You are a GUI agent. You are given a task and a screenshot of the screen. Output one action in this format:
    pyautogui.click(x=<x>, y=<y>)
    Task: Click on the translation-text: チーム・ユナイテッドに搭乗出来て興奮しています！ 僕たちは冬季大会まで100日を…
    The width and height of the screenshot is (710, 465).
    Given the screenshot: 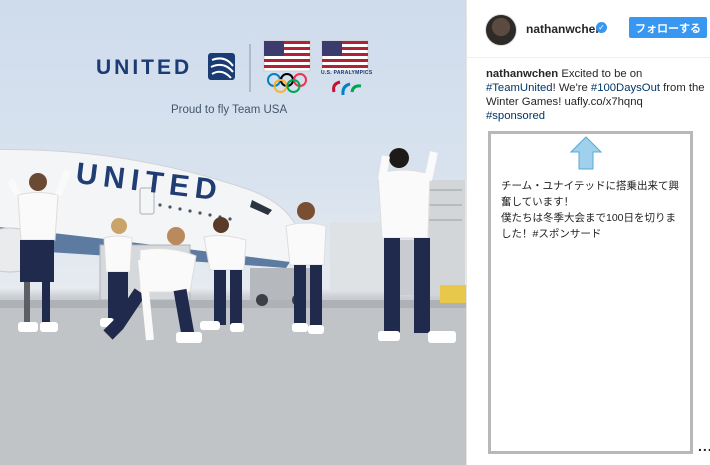 What is the action you would take?
    pyautogui.click(x=593, y=210)
    